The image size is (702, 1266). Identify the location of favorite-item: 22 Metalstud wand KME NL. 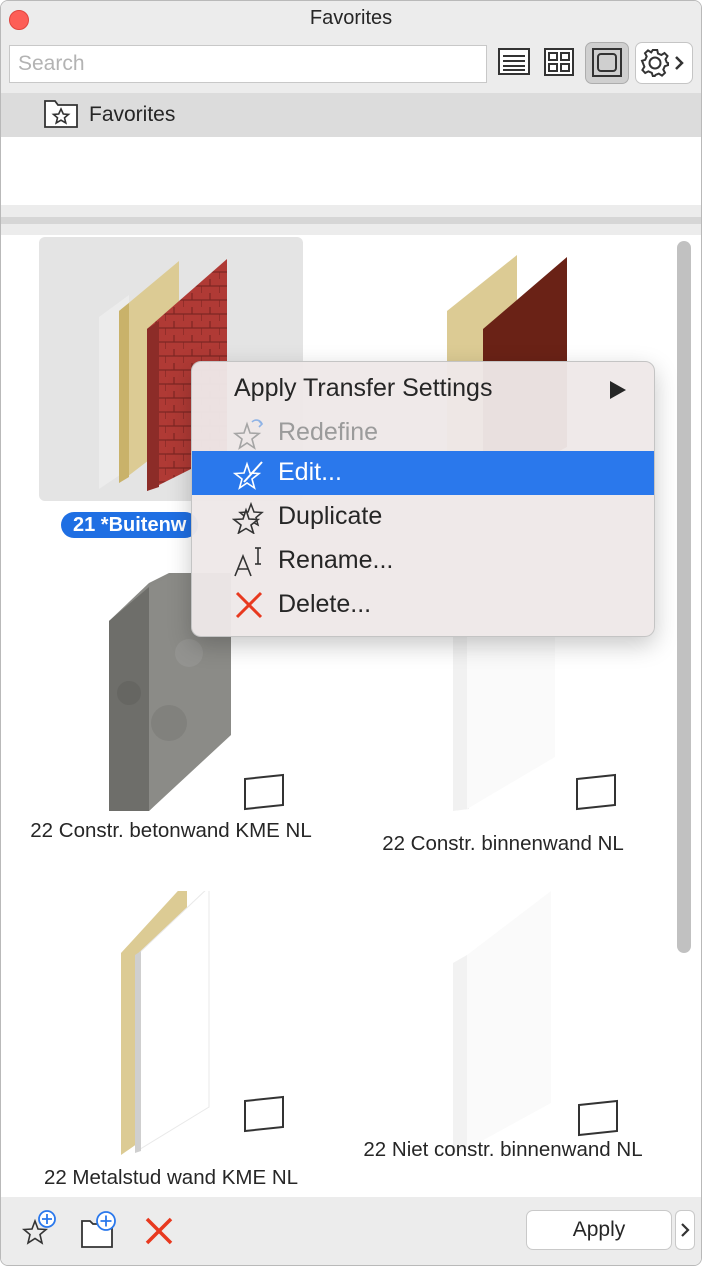
(166, 1054).